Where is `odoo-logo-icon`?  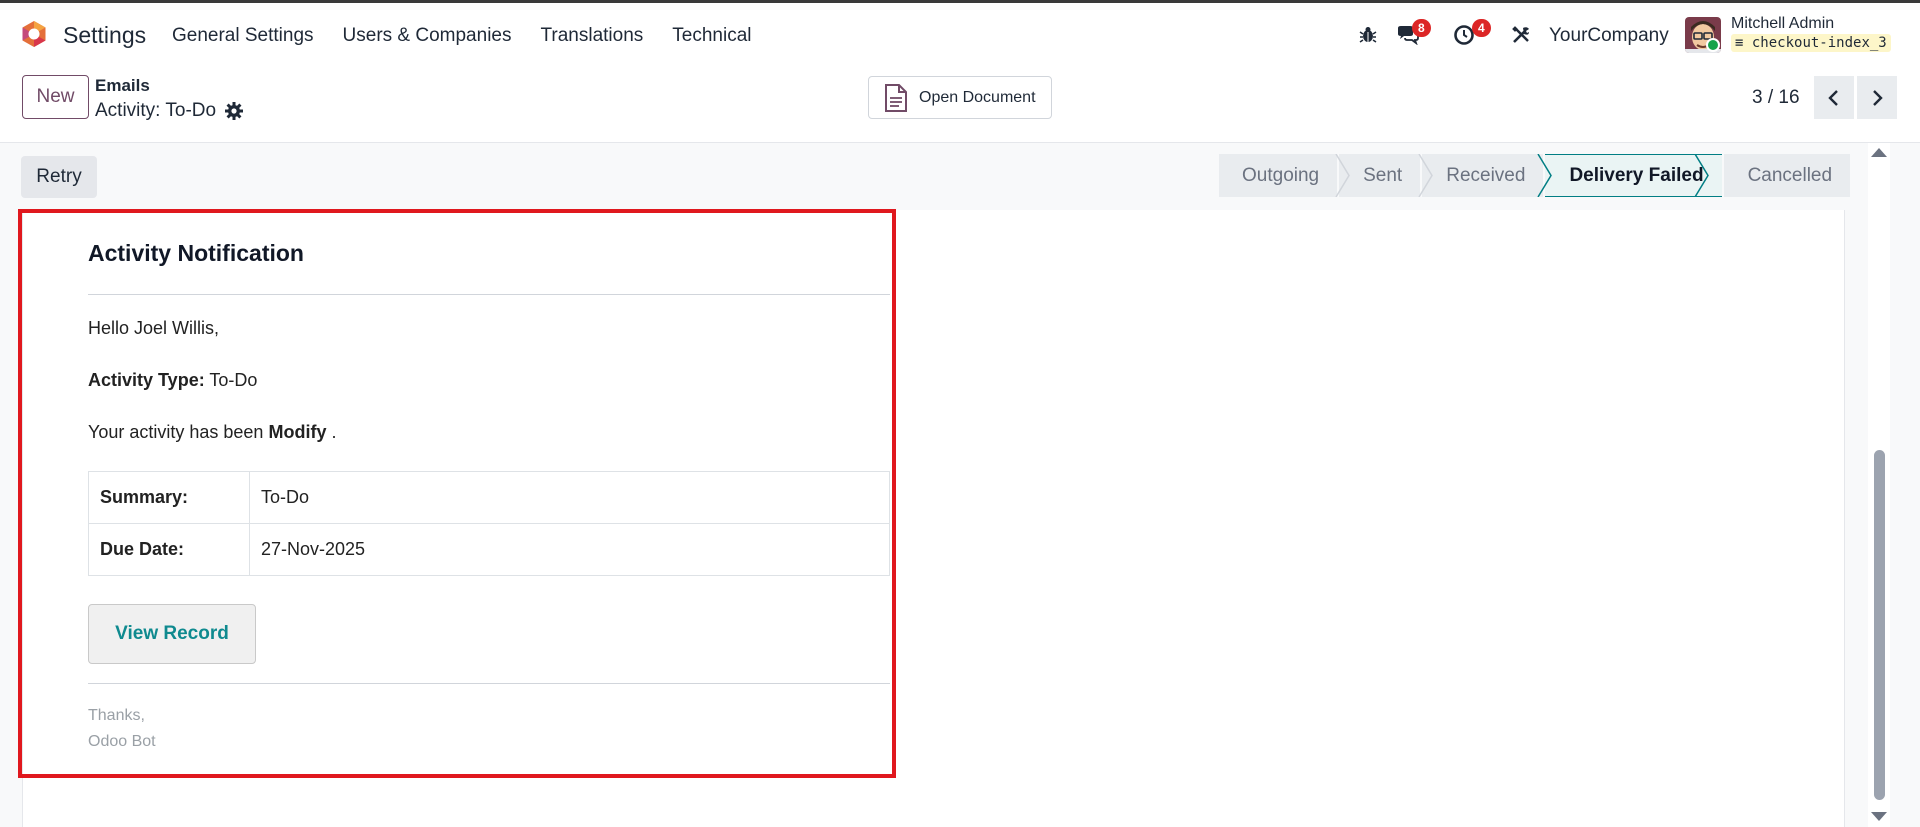
odoo-logo-icon is located at coordinates (34, 34).